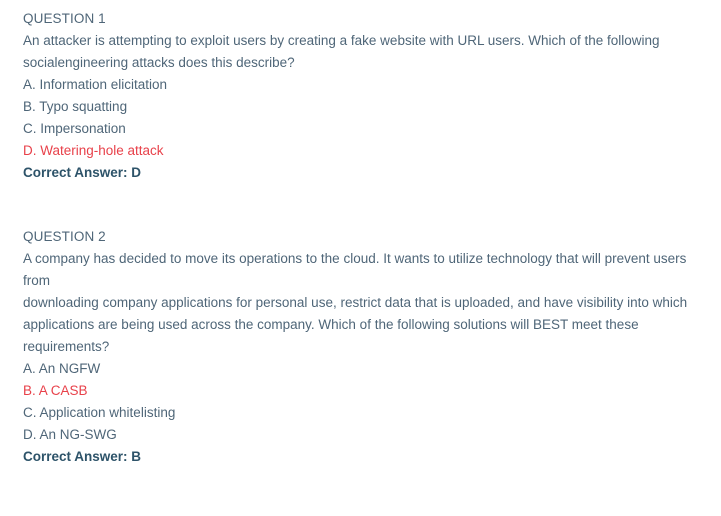  Describe the element at coordinates (82, 172) in the screenshot. I see `correct-answer-label-1: Correct Answer: D` at that location.